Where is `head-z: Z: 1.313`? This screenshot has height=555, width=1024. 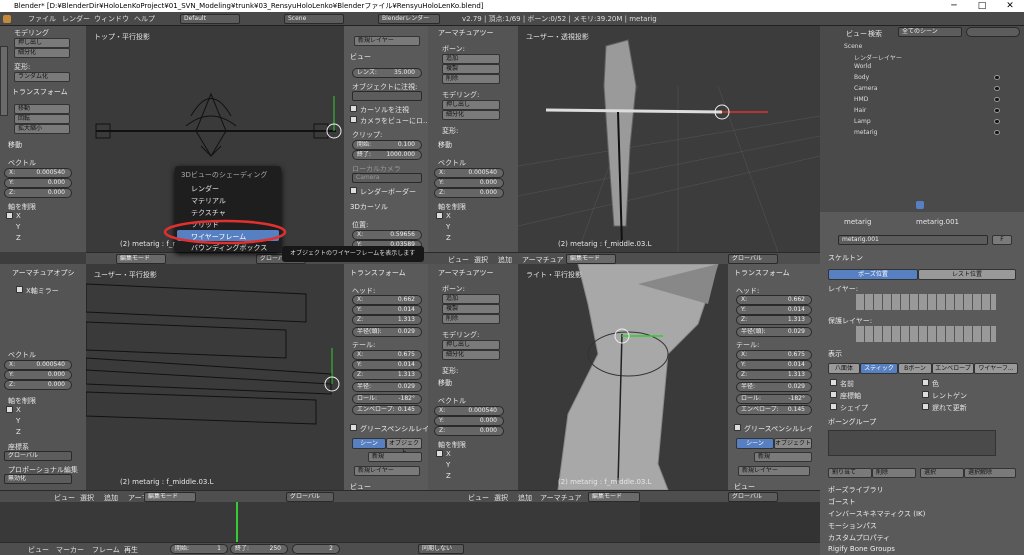 head-z: Z: 1.313 is located at coordinates (387, 320).